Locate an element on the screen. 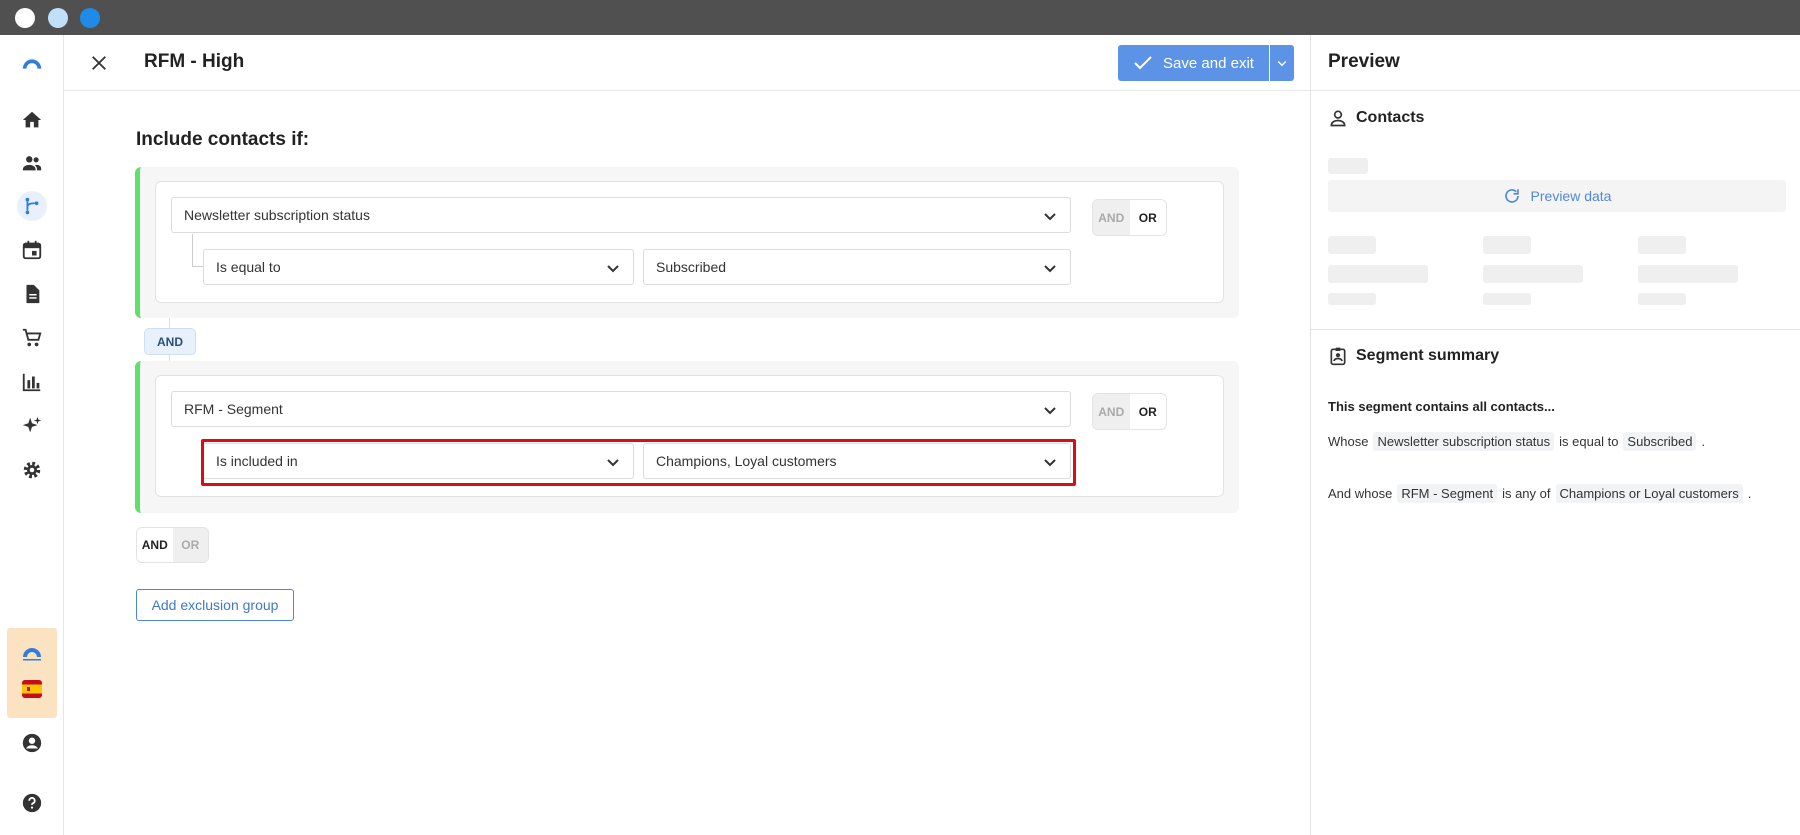 Image resolution: width=1800 pixels, height=835 pixels. value-select-value: Champions, Loyal customers is located at coordinates (746, 461).